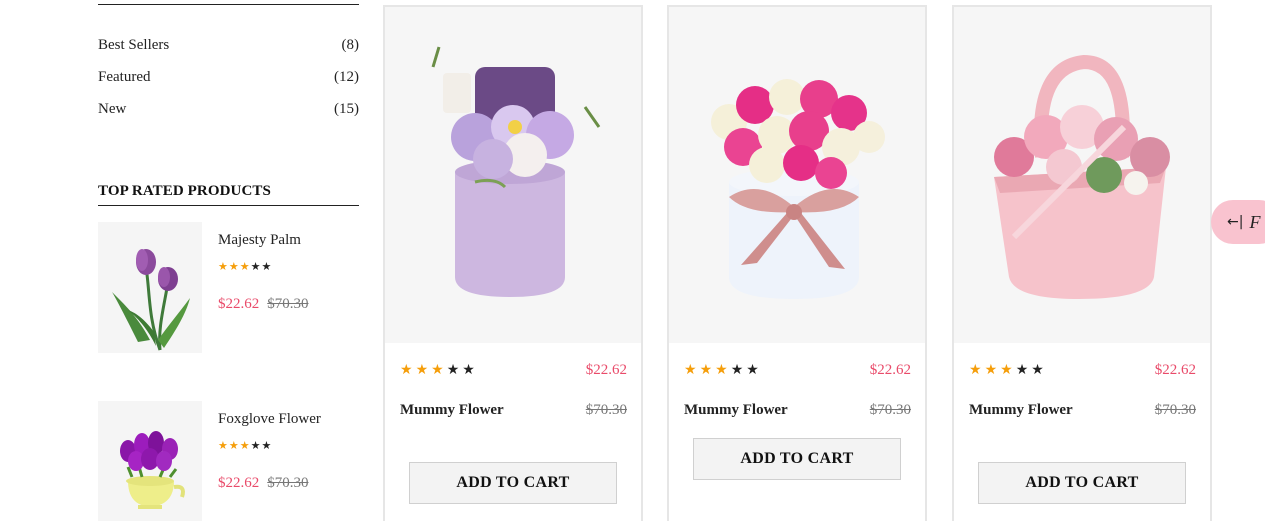  Describe the element at coordinates (228, 45) in the screenshot. I see `category-best-sellers: Best Sellers (8)` at that location.